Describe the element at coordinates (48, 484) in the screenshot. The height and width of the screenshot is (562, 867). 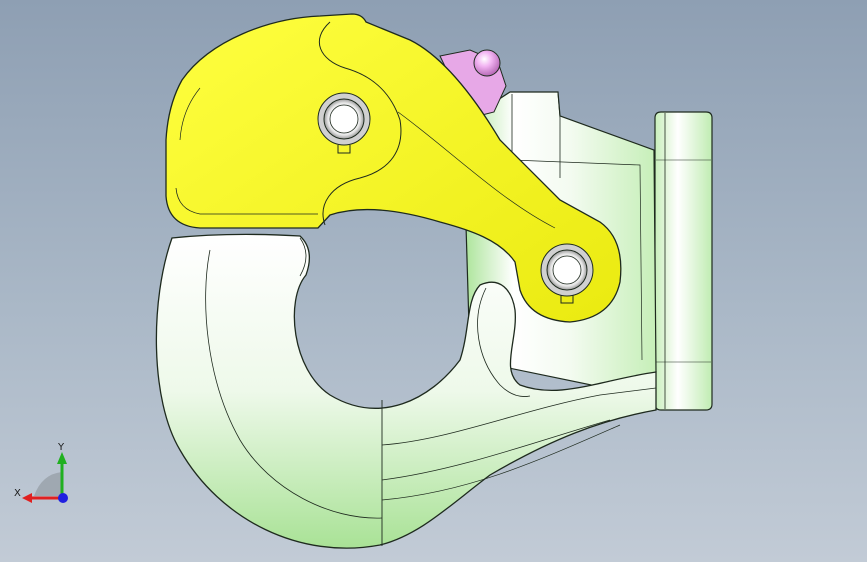
I see `triad-plane-icon` at that location.